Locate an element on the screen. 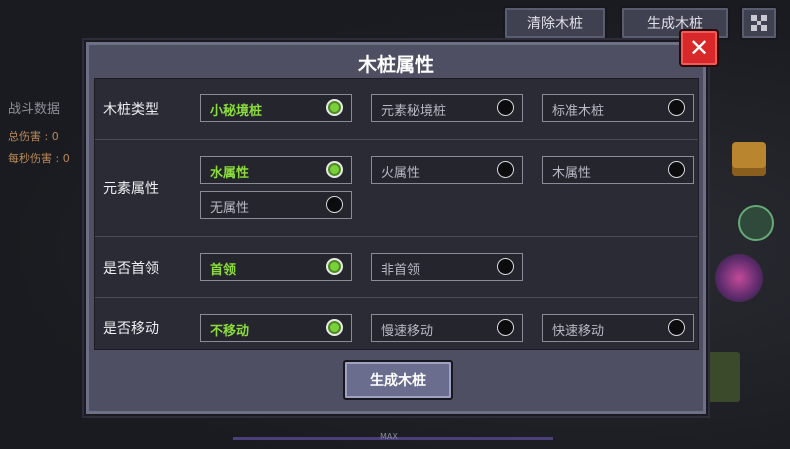  option-none: 无属性 is located at coordinates (276, 205).